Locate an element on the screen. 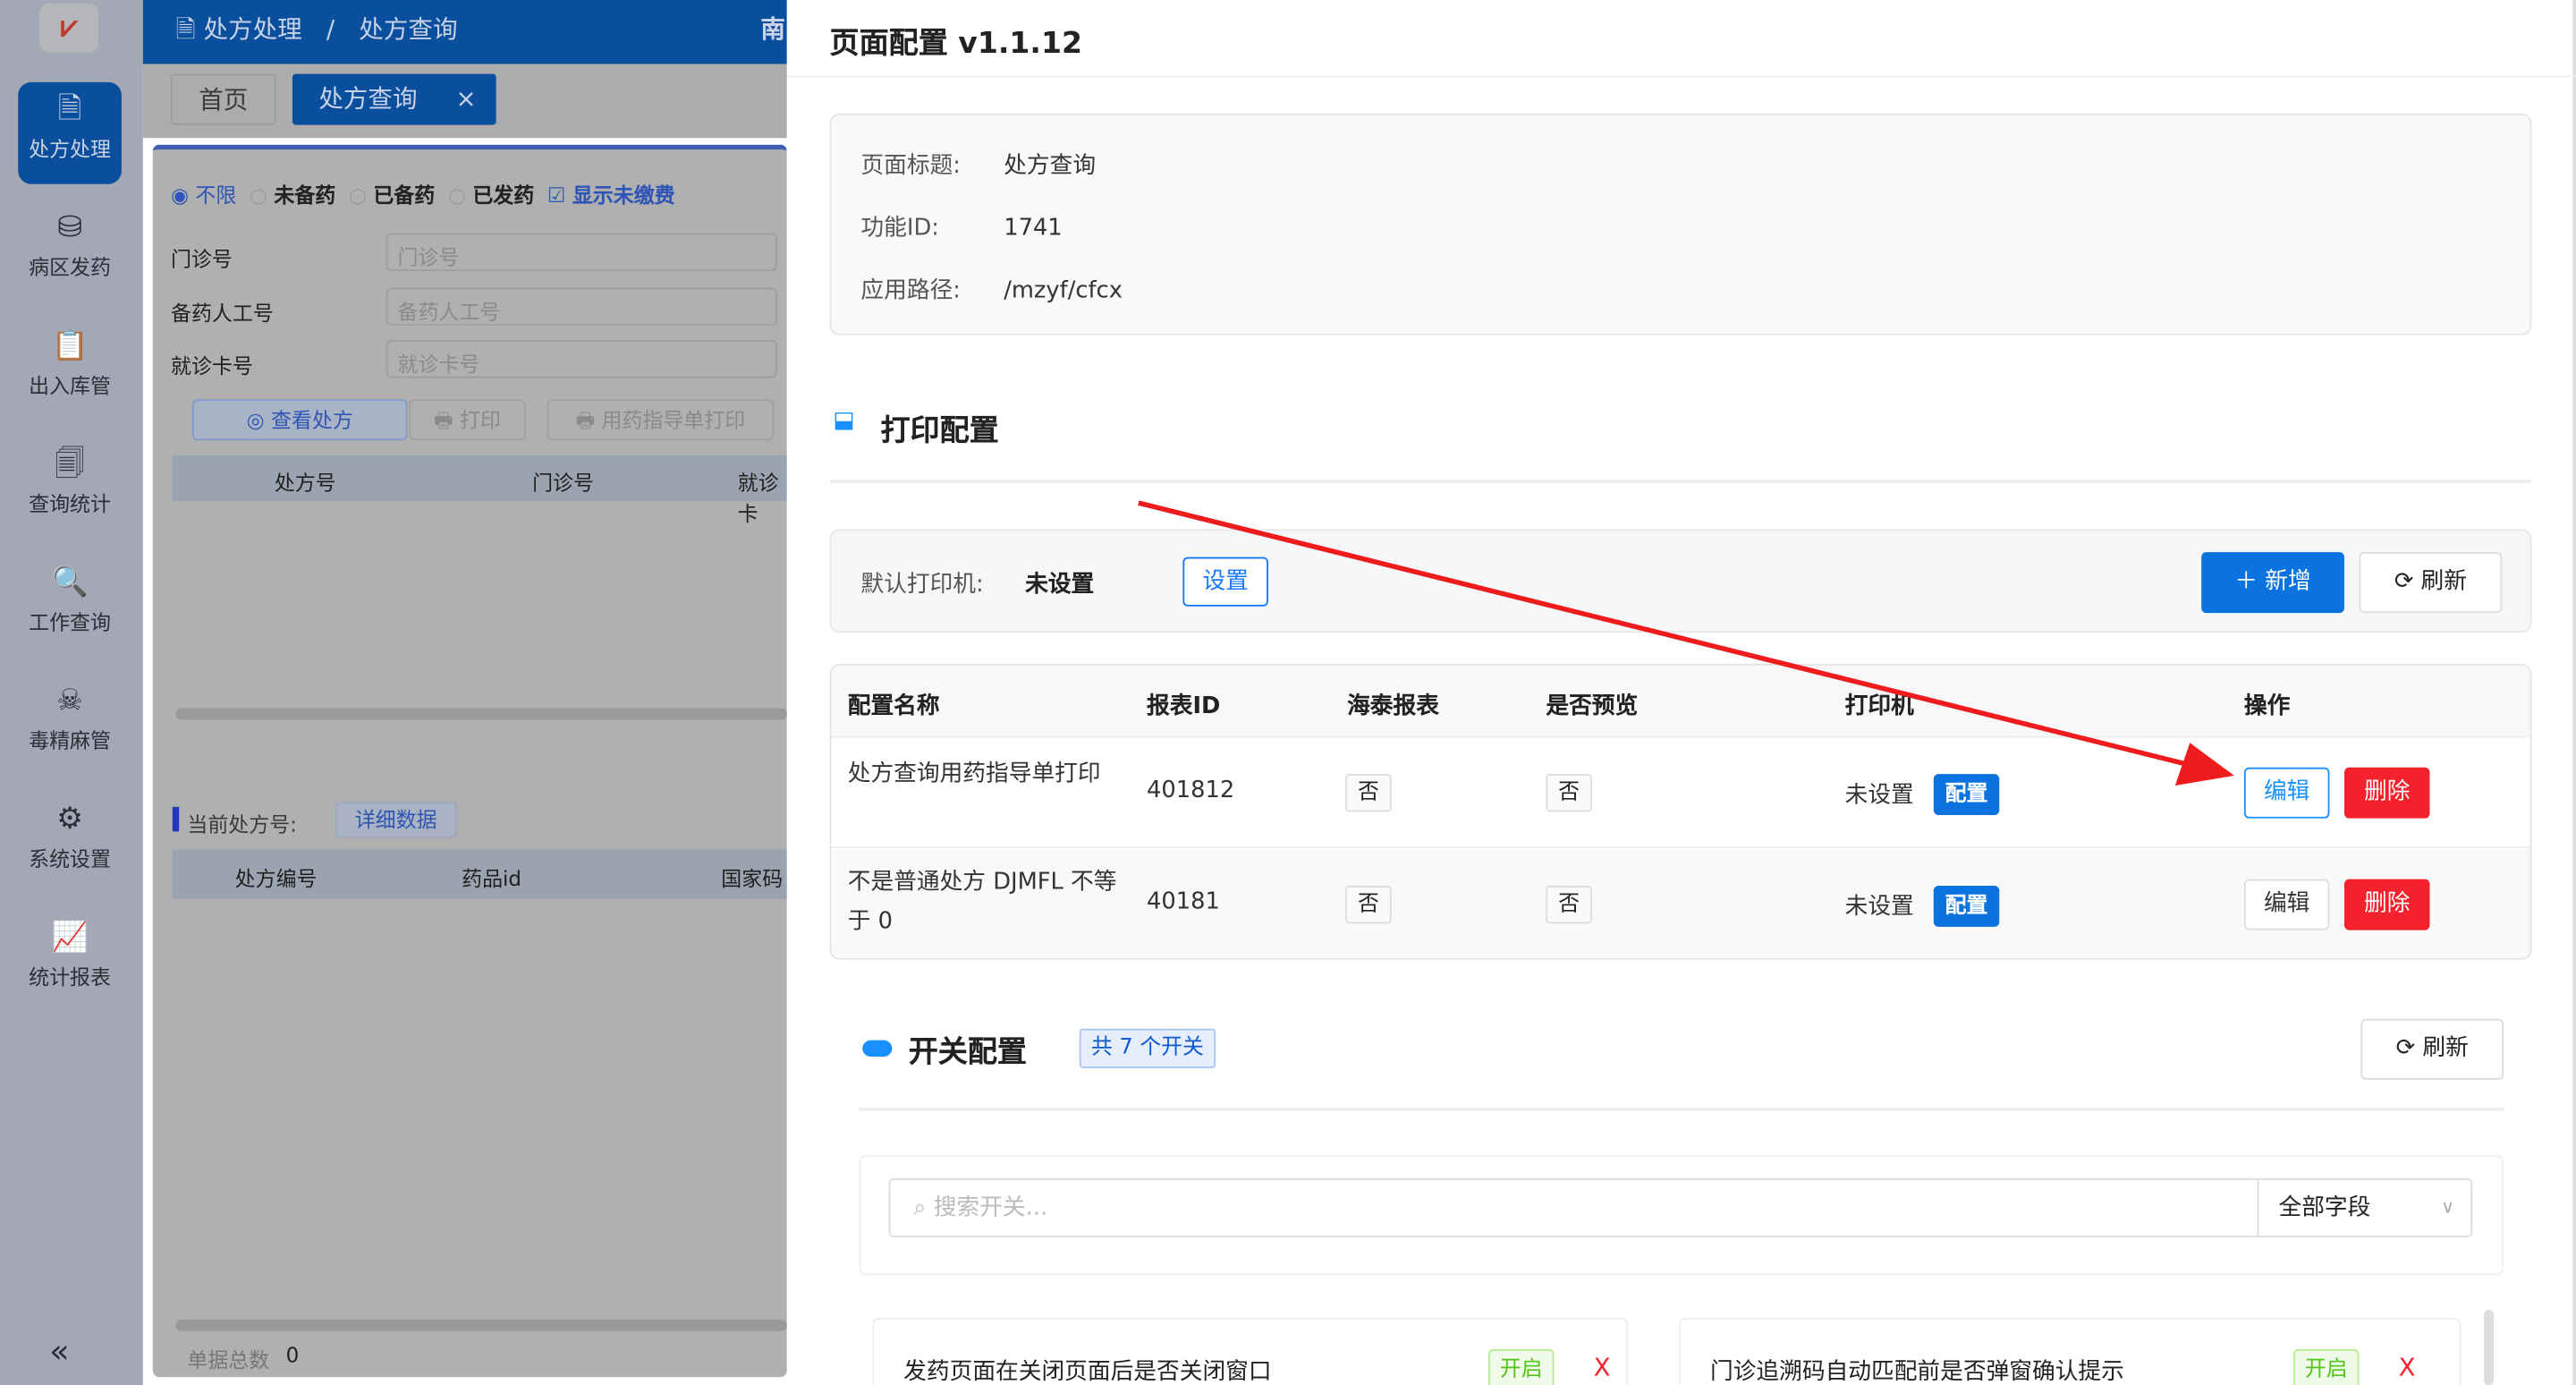  annotation-arrow is located at coordinates (1686, 643).